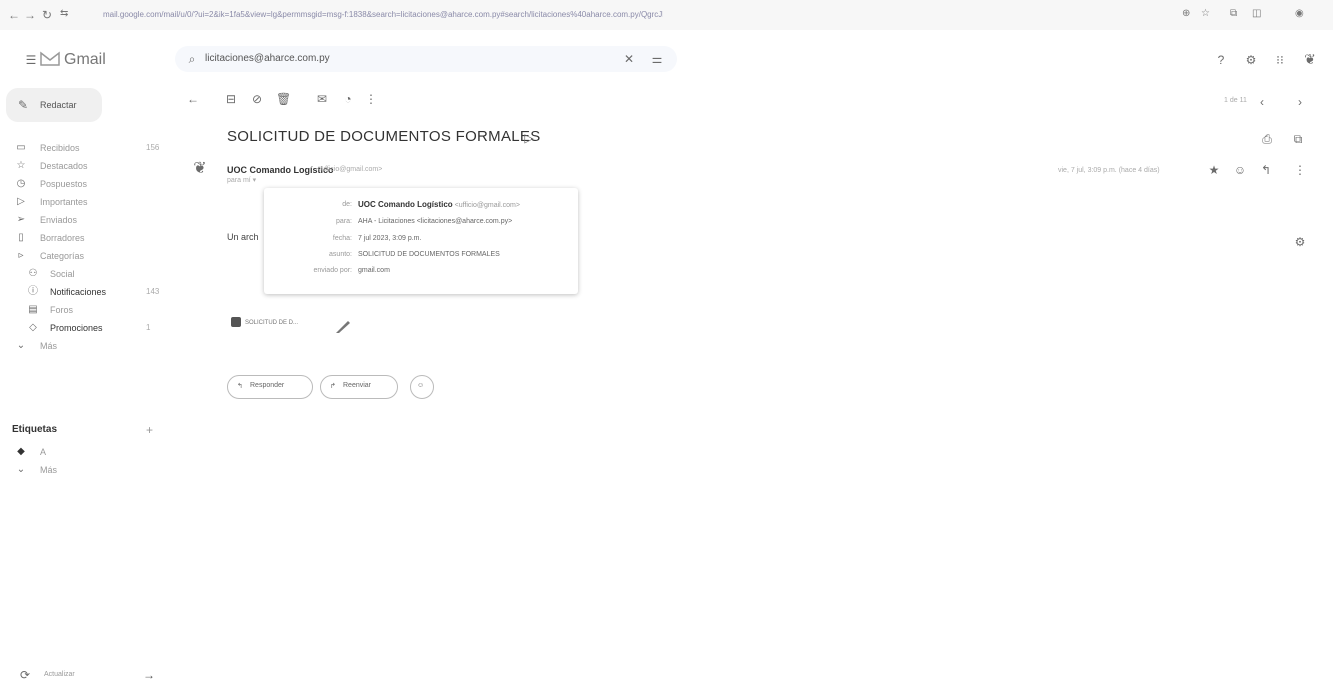 This screenshot has width=1333, height=700. I want to click on pagination-text: 1 de 11, so click(1235, 100).